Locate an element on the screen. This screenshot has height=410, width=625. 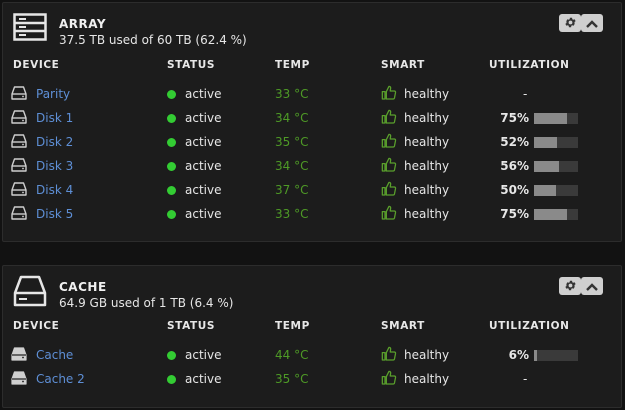
table-row: Cache 2 active 35 °C healthy - is located at coordinates (313, 379).